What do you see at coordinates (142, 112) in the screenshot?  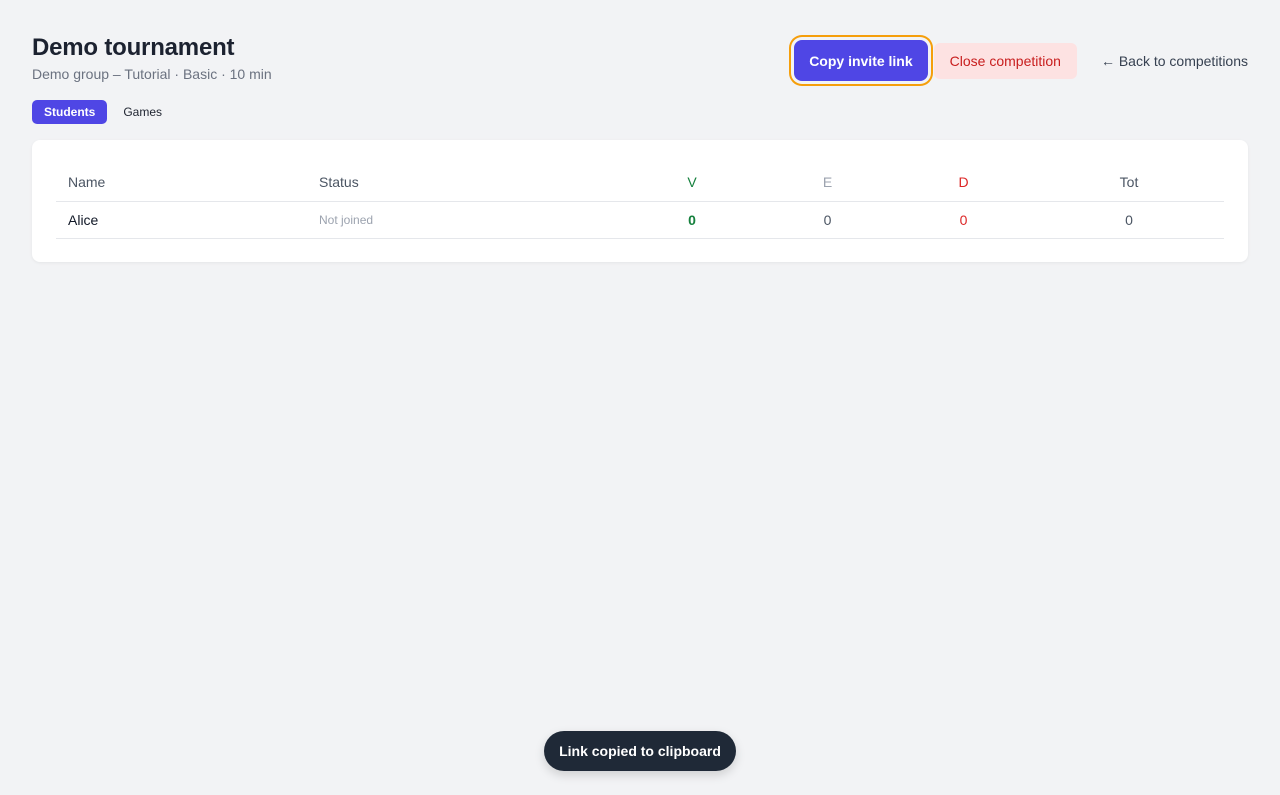 I see `tab-games: Games` at bounding box center [142, 112].